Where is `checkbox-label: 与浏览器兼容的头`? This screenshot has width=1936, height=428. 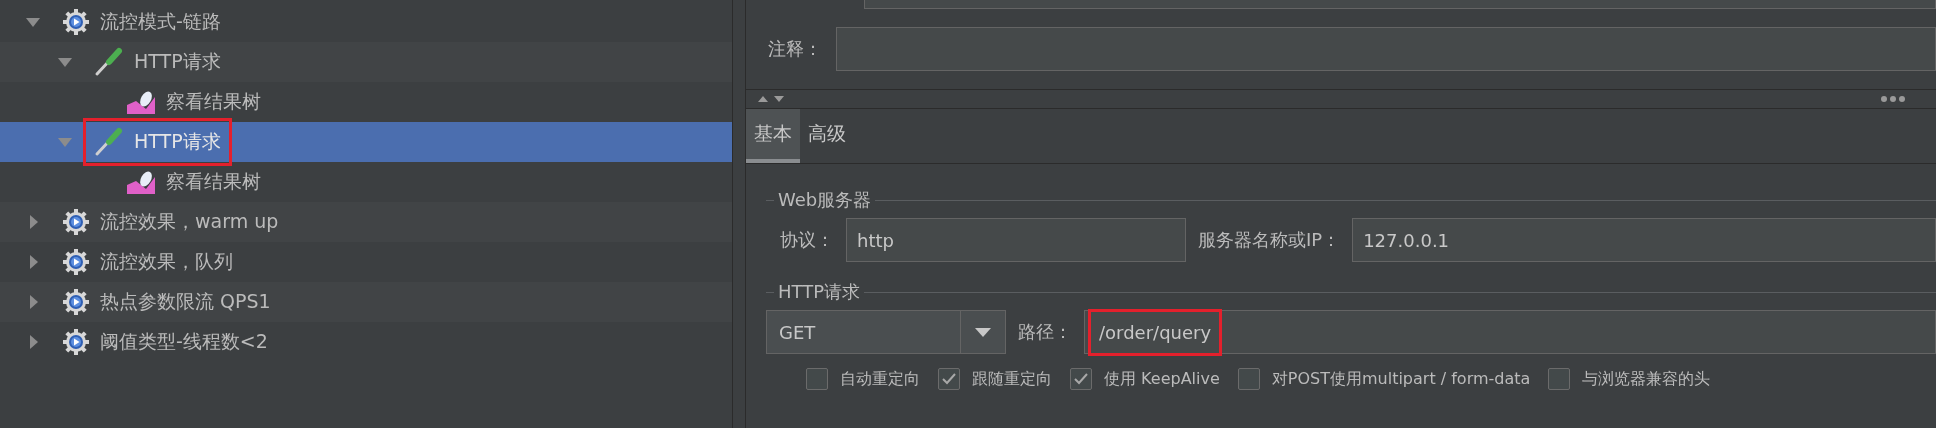
checkbox-label: 与浏览器兼容的头 is located at coordinates (1646, 379).